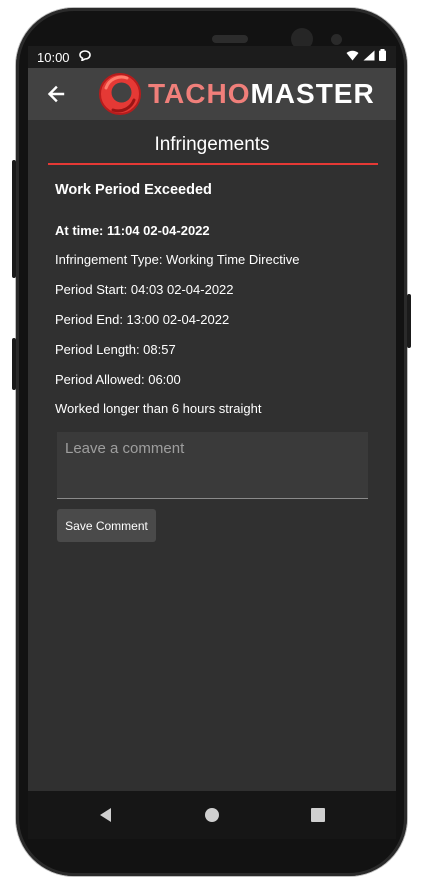 The height and width of the screenshot is (887, 421). What do you see at coordinates (144, 289) in the screenshot?
I see `period-start: Period Start: 04:03 02-04-2022` at bounding box center [144, 289].